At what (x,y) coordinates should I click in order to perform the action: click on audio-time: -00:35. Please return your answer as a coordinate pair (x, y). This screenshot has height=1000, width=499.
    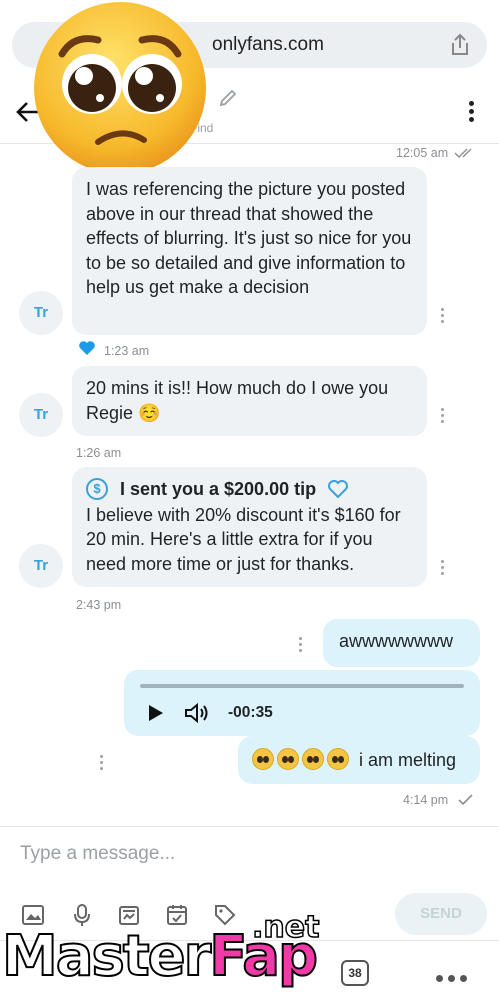
    Looking at the image, I should click on (250, 712).